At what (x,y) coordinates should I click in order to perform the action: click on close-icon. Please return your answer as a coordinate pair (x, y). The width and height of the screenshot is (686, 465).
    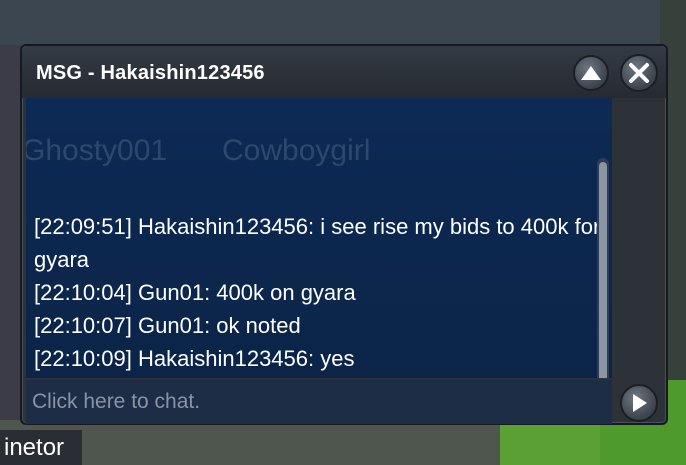
    Looking at the image, I should click on (639, 73).